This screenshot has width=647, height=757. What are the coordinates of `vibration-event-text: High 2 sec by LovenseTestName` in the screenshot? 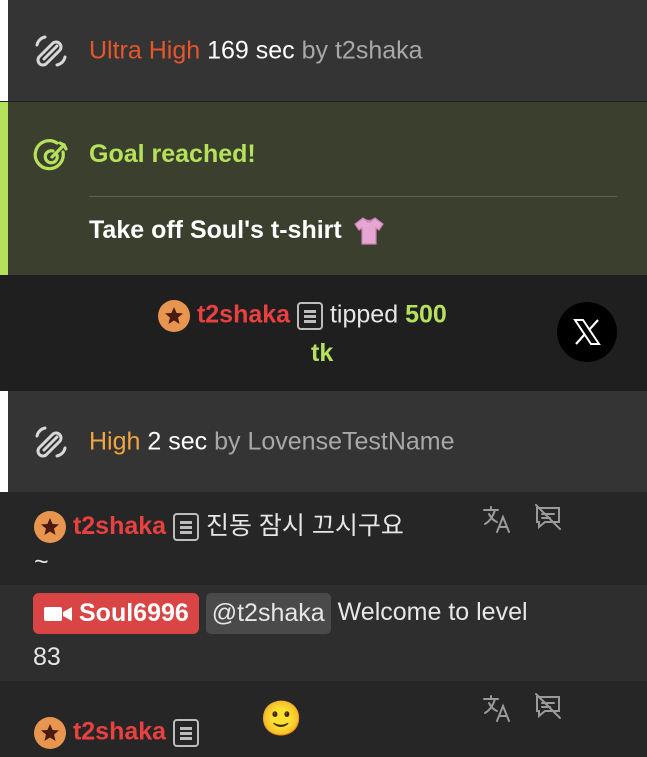 It's located at (272, 441).